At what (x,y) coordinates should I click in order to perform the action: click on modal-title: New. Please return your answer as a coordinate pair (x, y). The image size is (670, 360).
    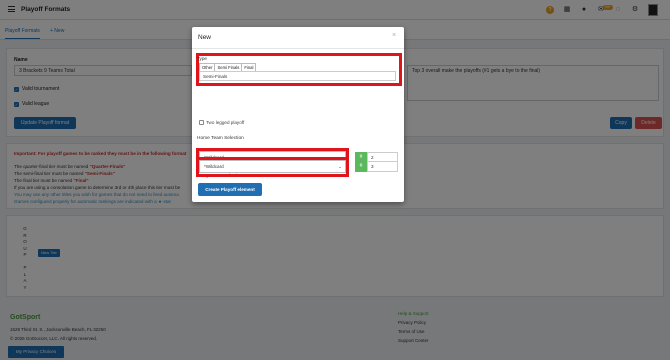
    Looking at the image, I should click on (205, 37).